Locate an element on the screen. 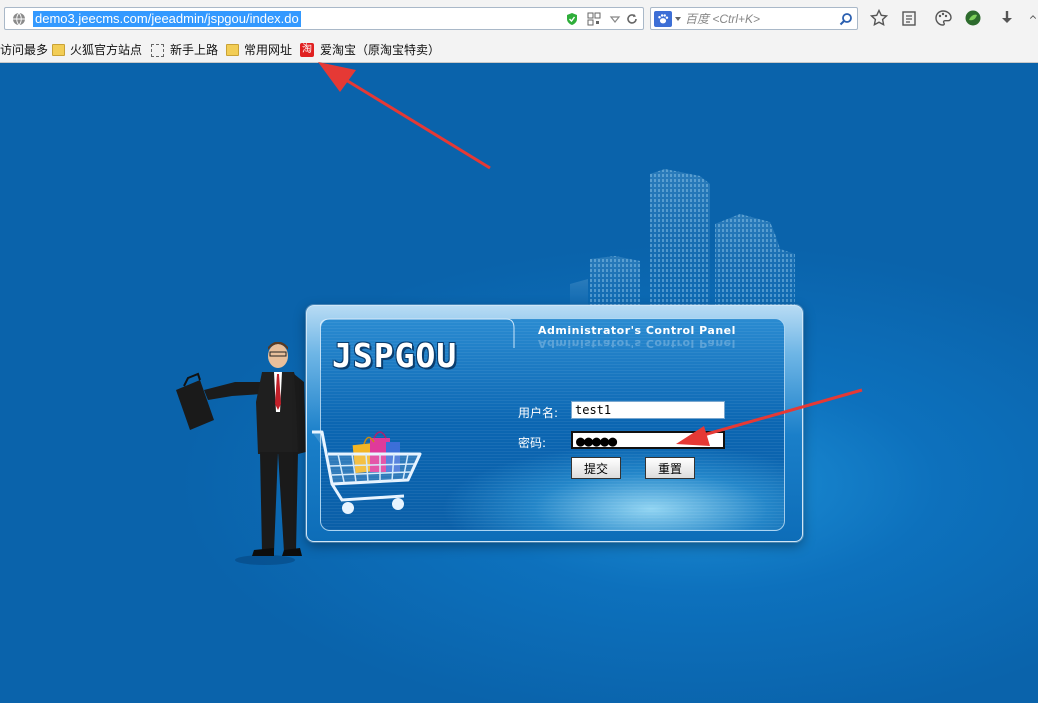 This screenshot has height=703, width=1038. taobao-icon: 淘 is located at coordinates (307, 50).